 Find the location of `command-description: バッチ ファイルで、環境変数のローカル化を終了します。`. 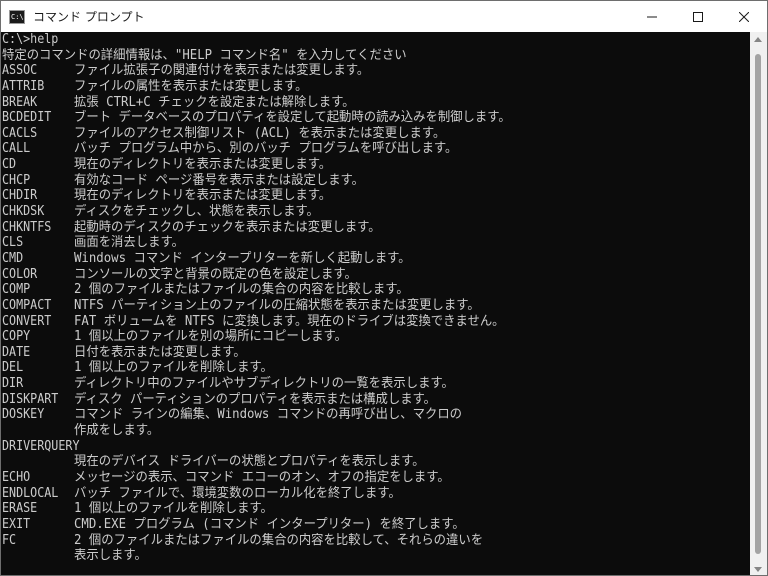

command-description: バッチ ファイルで、環境変数のローカル化を終了します。 is located at coordinates (237, 493).